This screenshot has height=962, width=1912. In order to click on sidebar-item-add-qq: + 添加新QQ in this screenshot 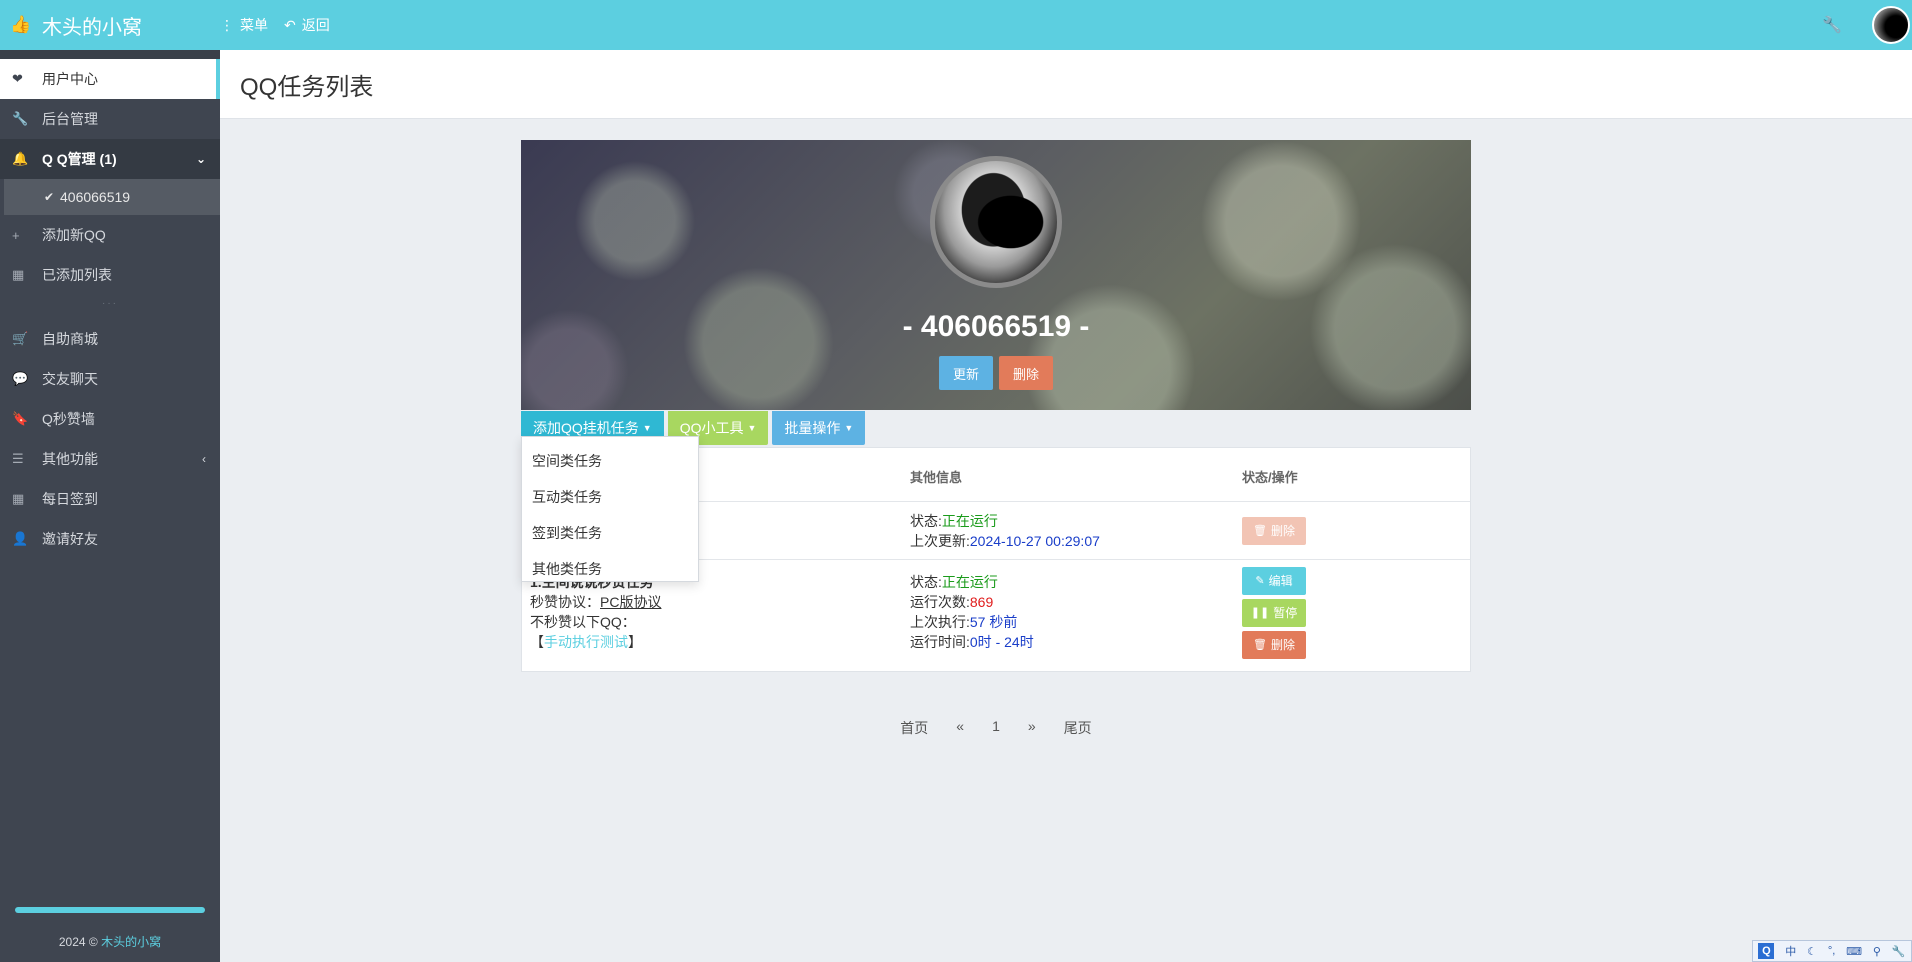, I will do `click(110, 235)`.